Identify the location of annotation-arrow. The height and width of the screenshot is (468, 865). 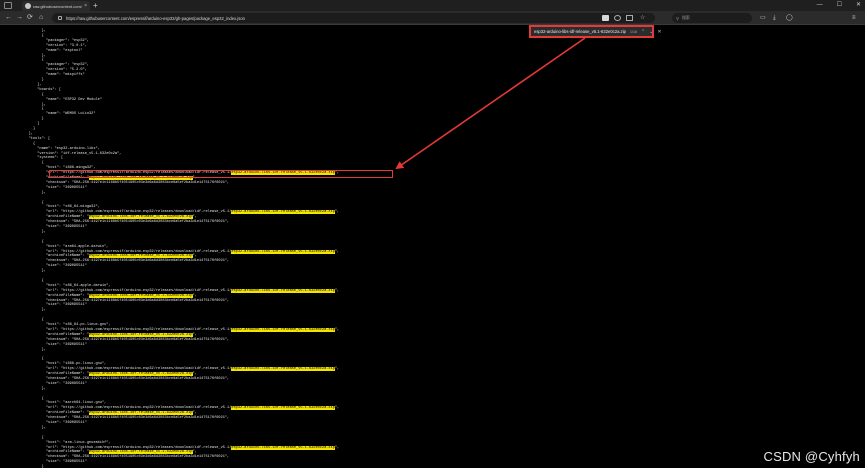
(490, 103).